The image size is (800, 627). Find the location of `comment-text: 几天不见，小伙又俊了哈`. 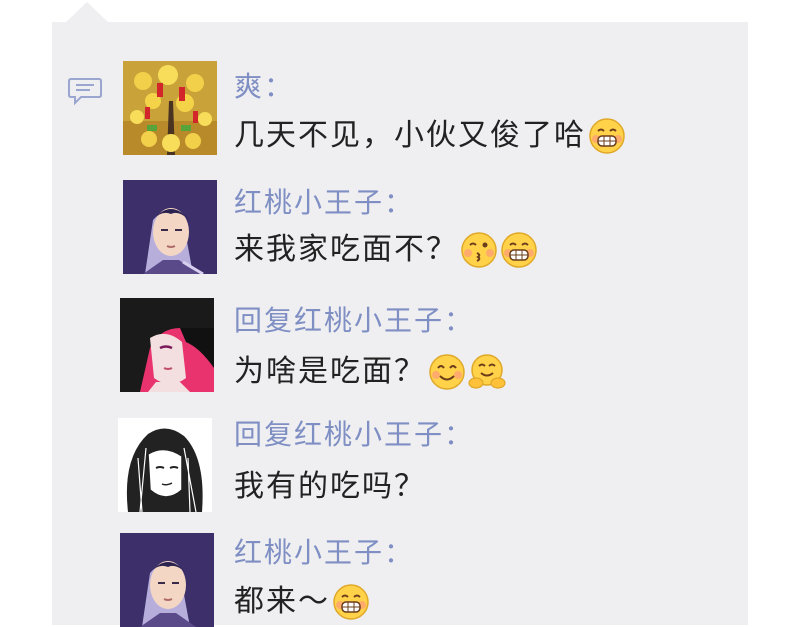

comment-text: 几天不见，小伙又俊了哈 is located at coordinates (430, 136).